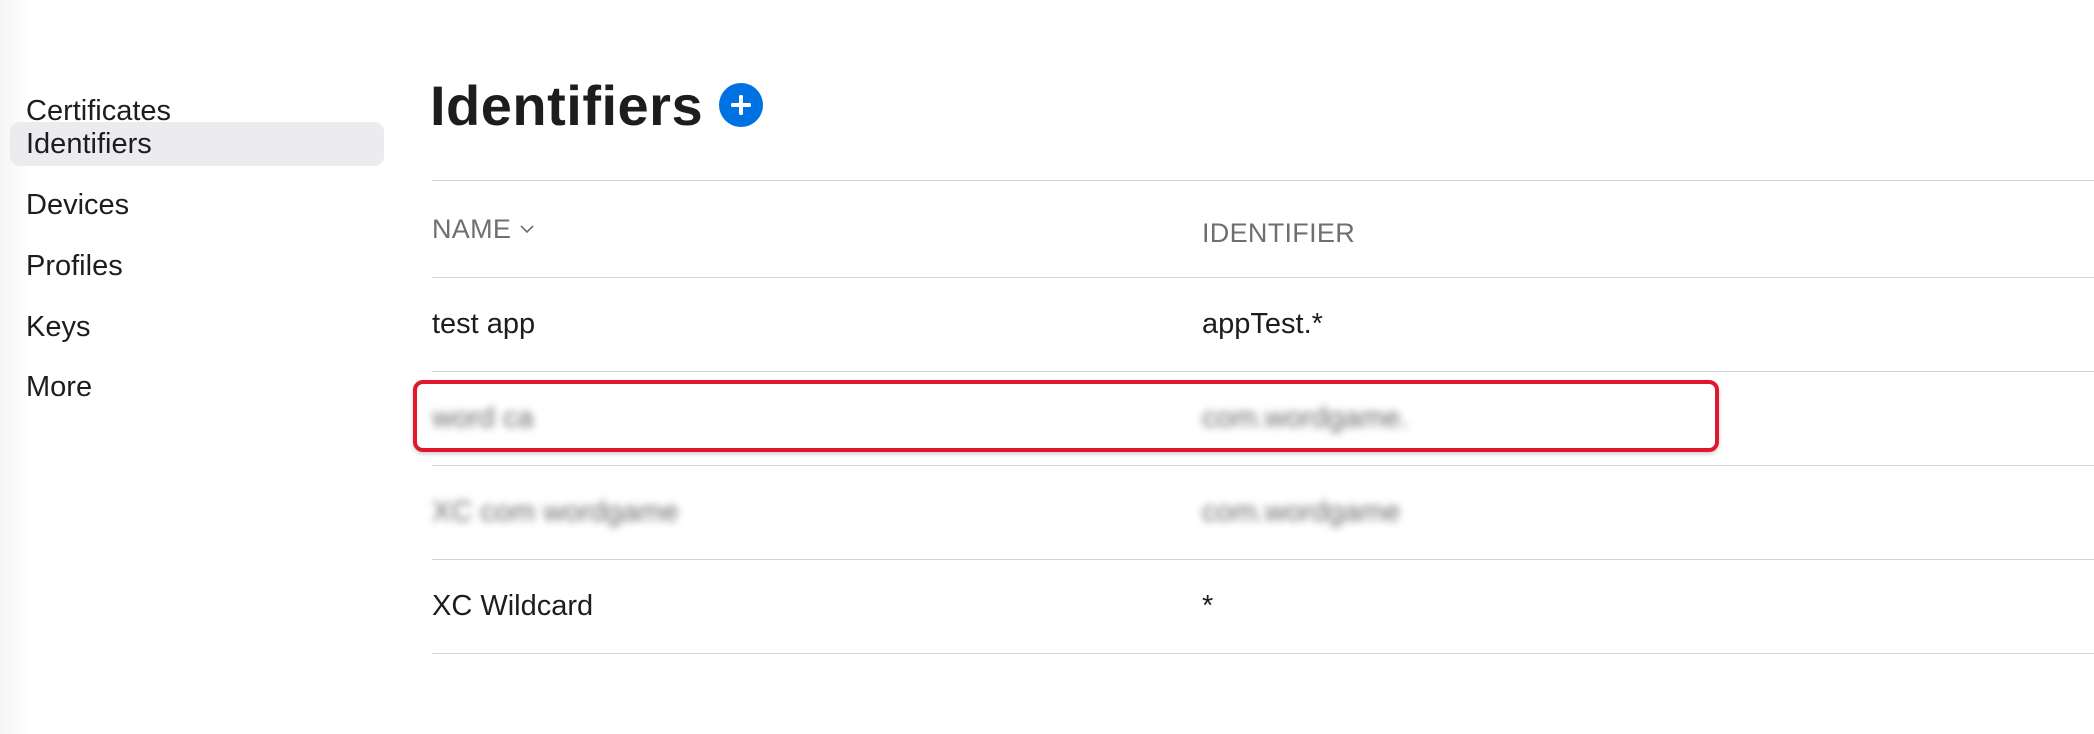 The width and height of the screenshot is (2094, 734). I want to click on table-row: XC Wildcard *, so click(1263, 606).